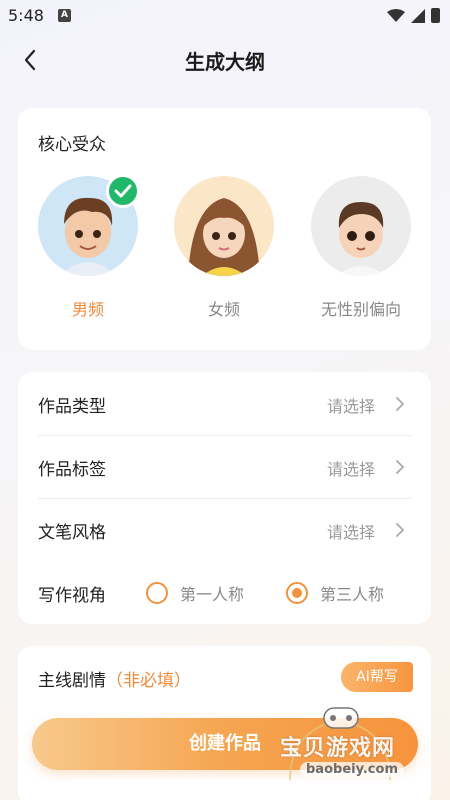  Describe the element at coordinates (157, 593) in the screenshot. I see `radio-circle-icon` at that location.